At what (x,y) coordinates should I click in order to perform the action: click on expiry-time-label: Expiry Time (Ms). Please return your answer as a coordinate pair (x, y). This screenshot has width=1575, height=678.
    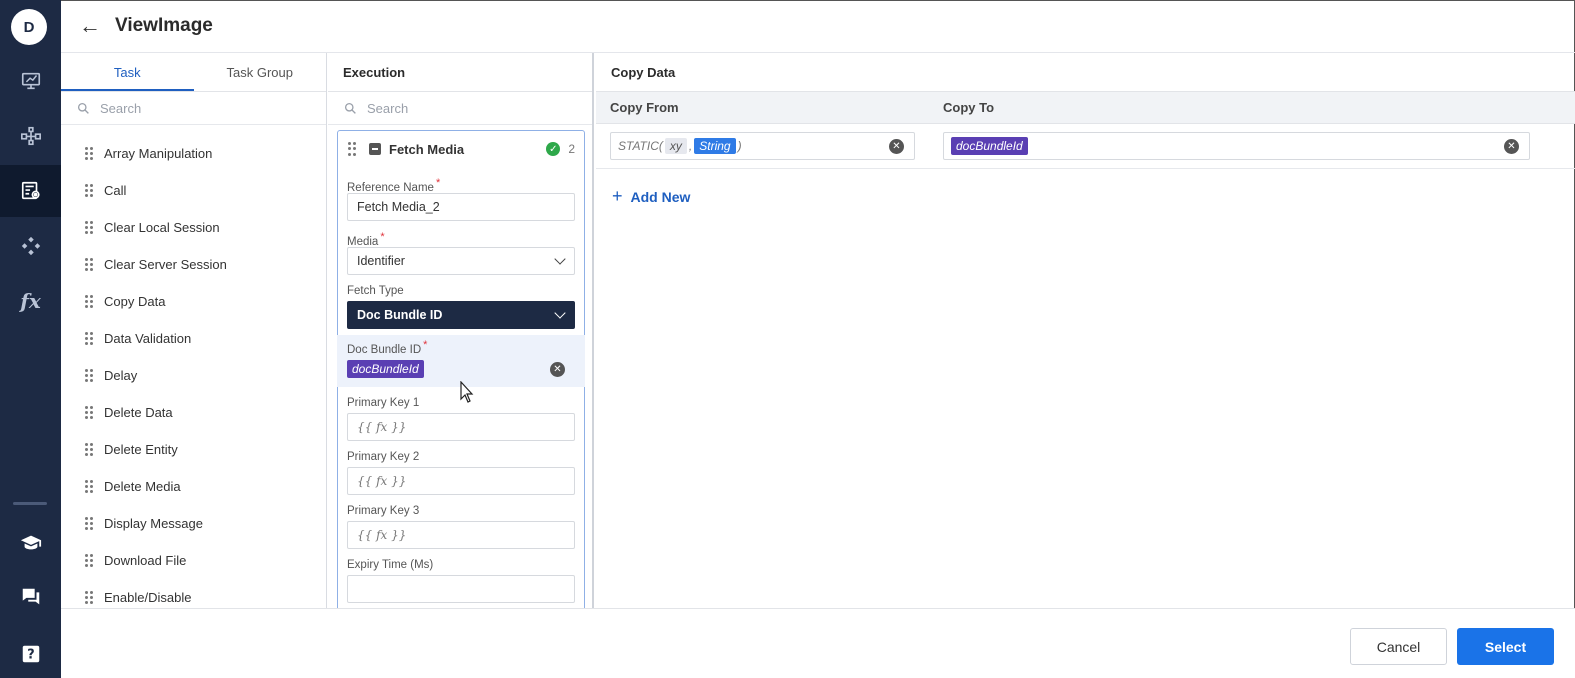
    Looking at the image, I should click on (390, 565).